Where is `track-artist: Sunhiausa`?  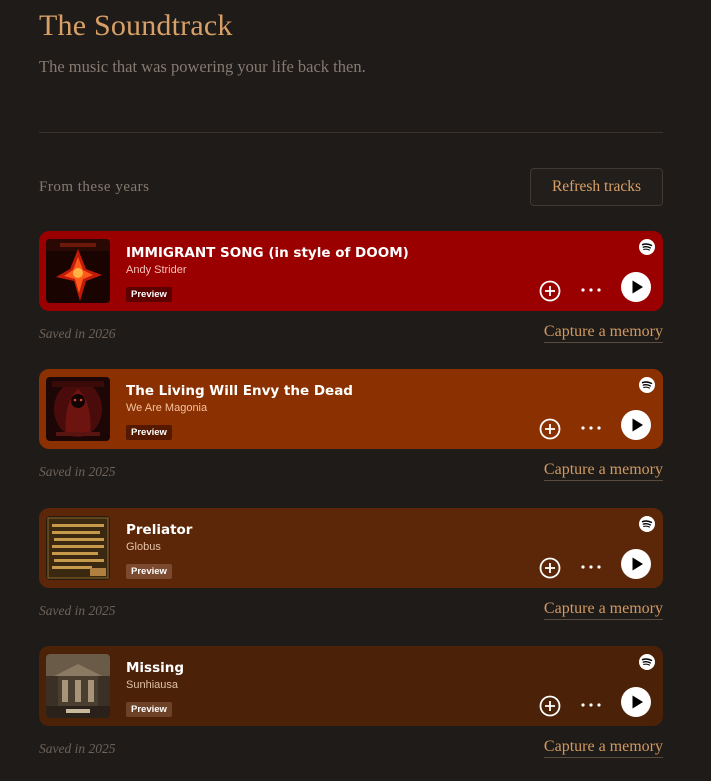
track-artist: Sunhiausa is located at coordinates (152, 685).